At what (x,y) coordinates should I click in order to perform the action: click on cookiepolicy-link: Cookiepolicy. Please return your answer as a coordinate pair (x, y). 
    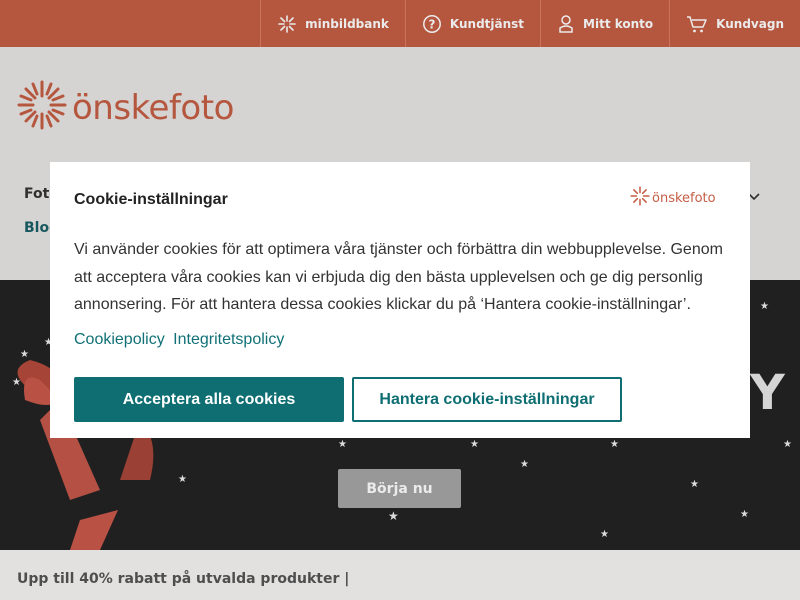
    Looking at the image, I should click on (119, 339).